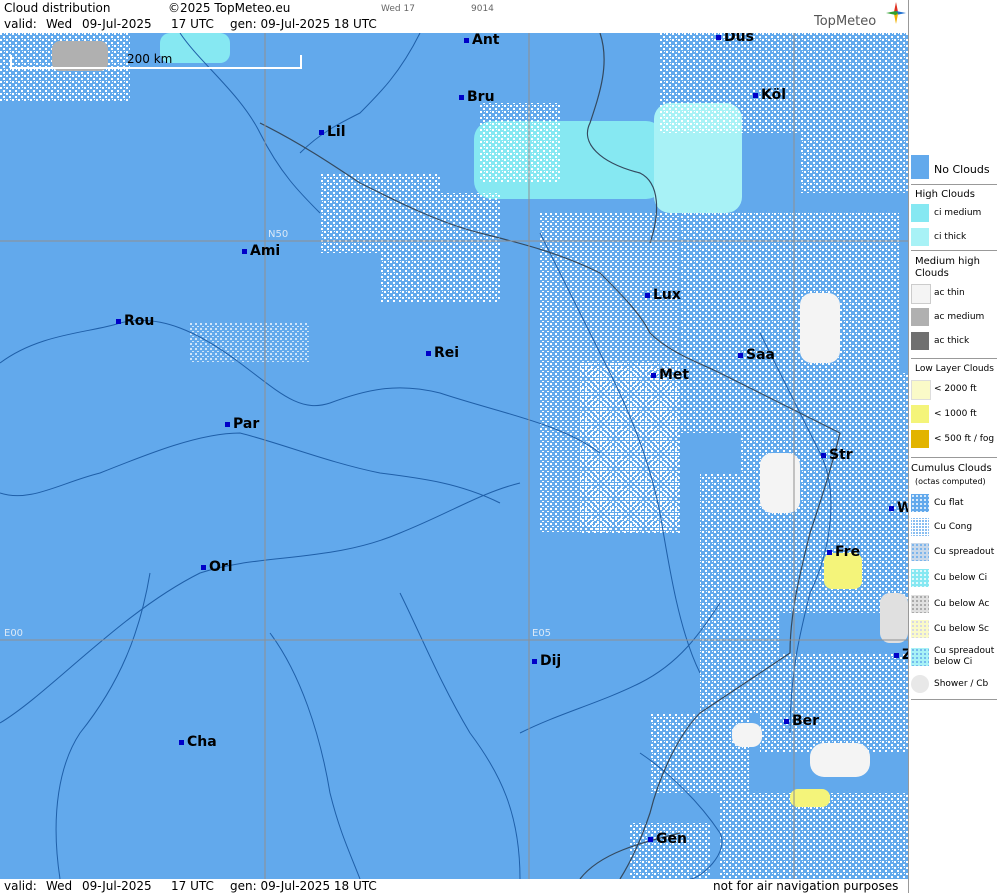 This screenshot has height=893, width=1000. What do you see at coordinates (663, 295) in the screenshot?
I see `city-marker: Lux` at bounding box center [663, 295].